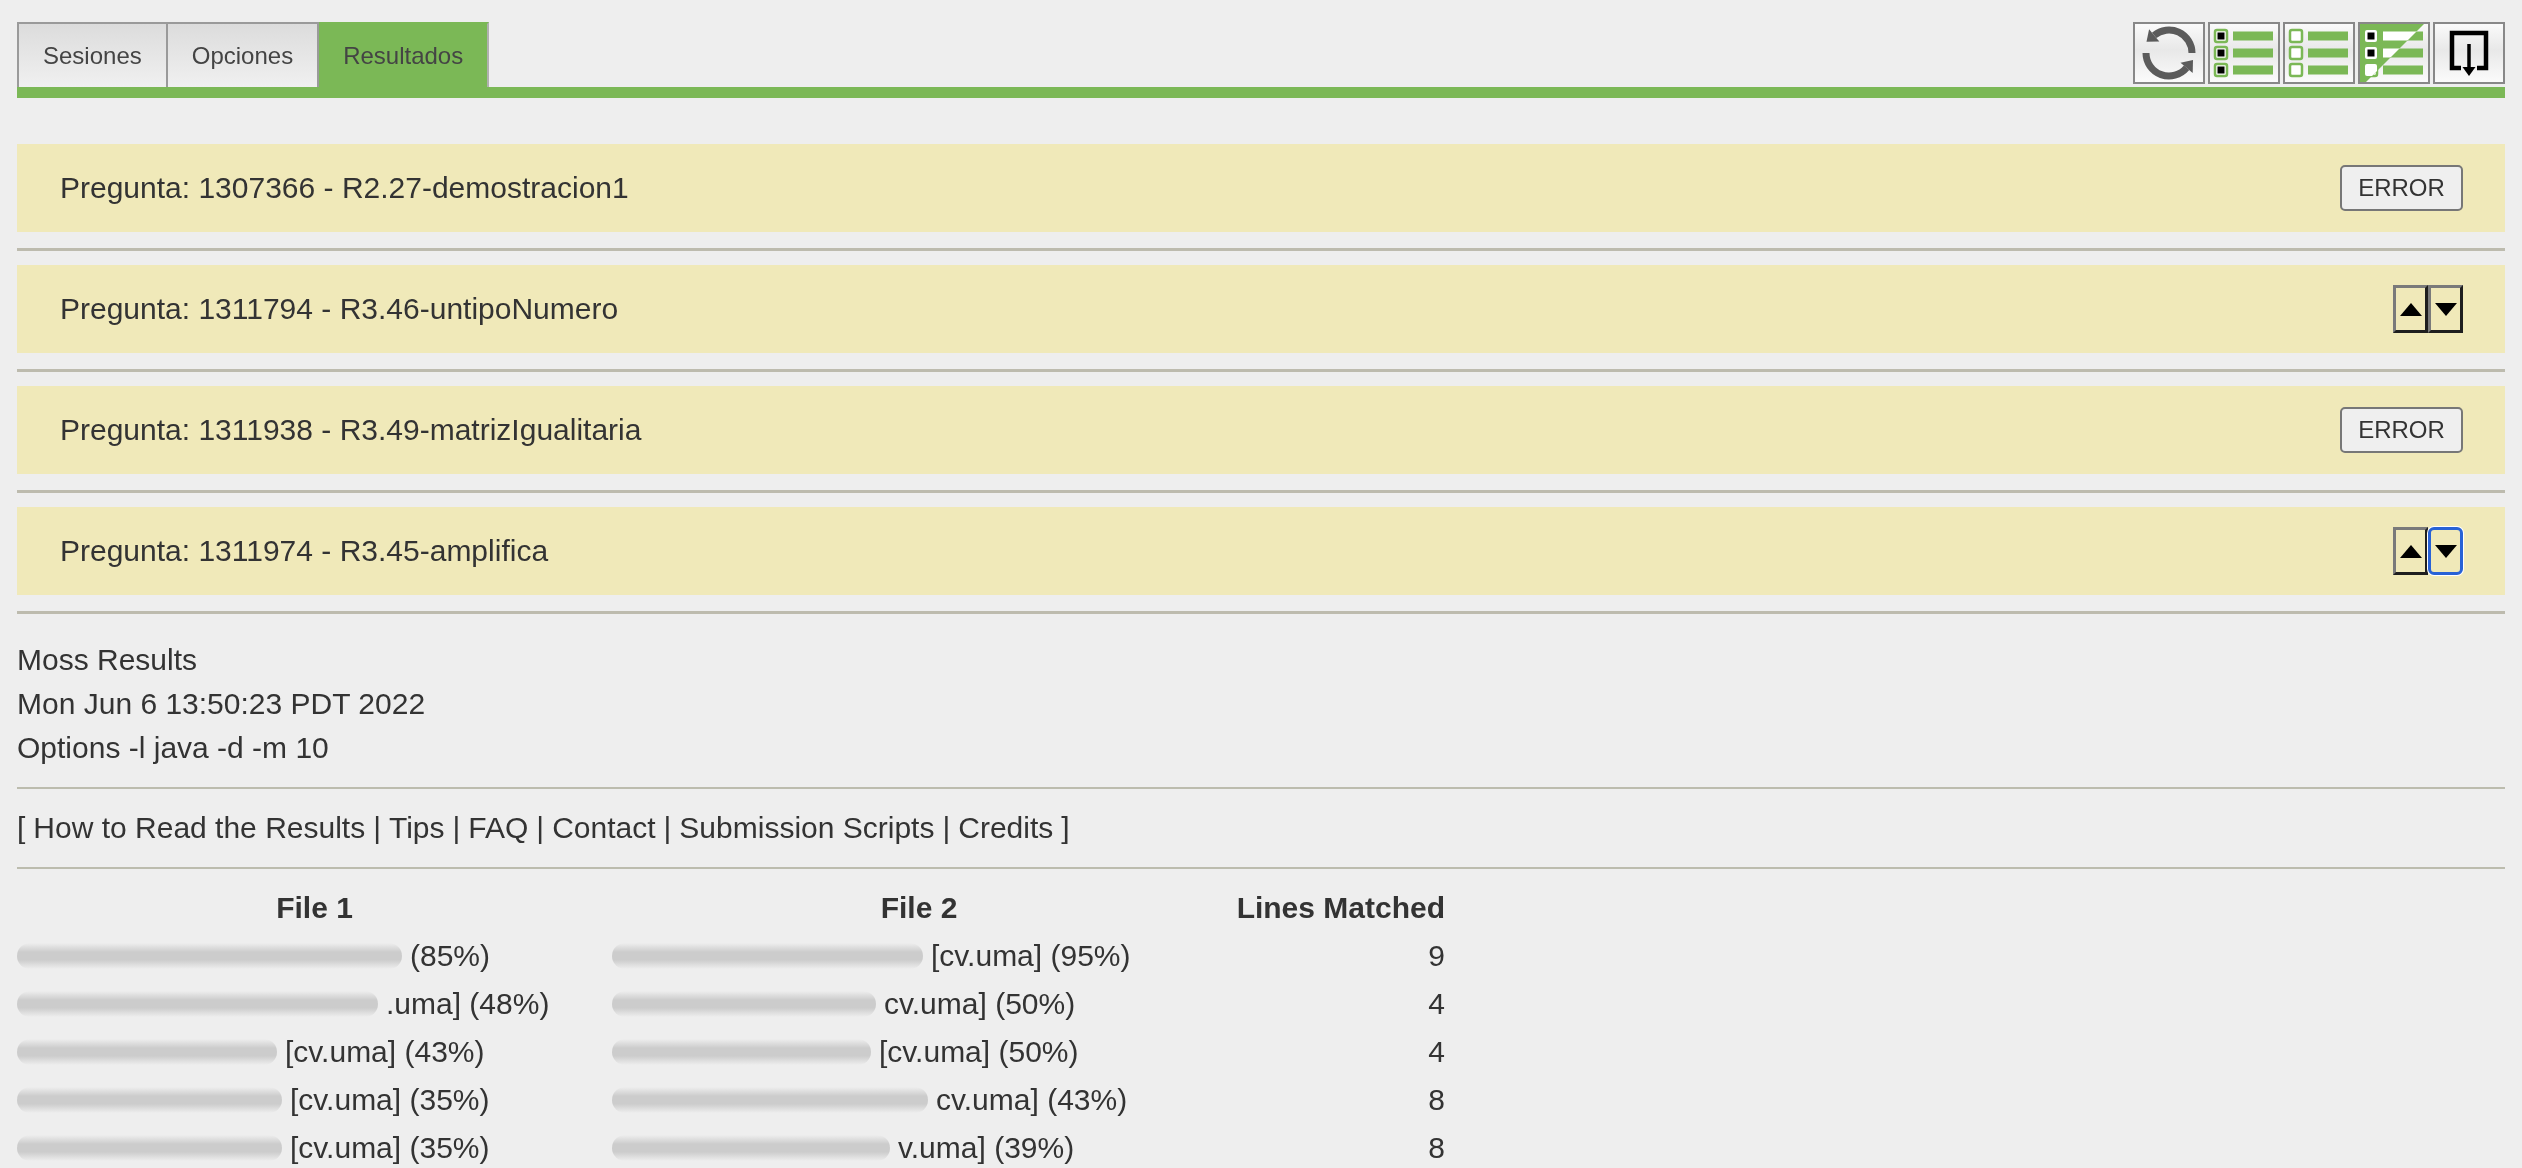 The image size is (2522, 1168). Describe the element at coordinates (1032, 1100) in the screenshot. I see `file-link: cv.uma] (43%)` at that location.